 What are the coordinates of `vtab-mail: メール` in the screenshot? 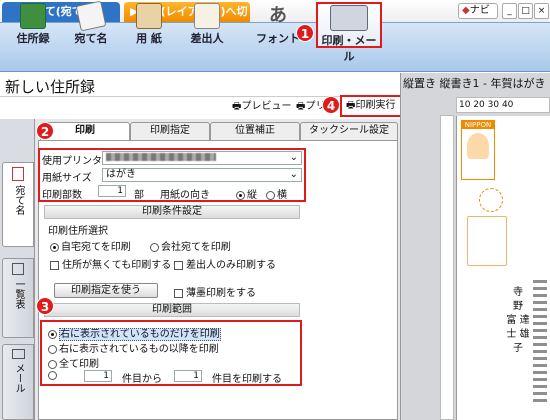 It's located at (18, 382).